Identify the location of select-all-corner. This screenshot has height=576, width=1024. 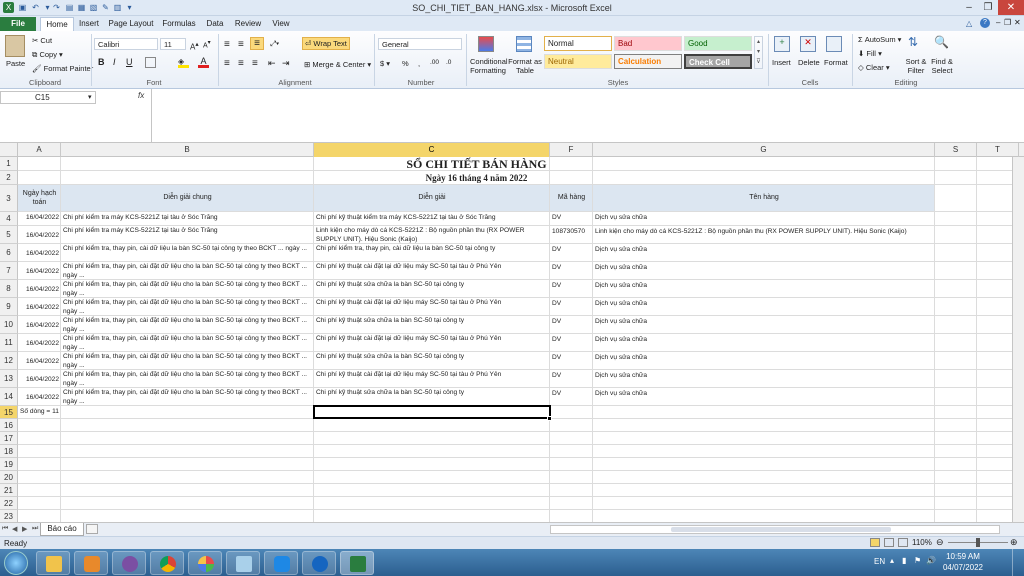
(9, 150).